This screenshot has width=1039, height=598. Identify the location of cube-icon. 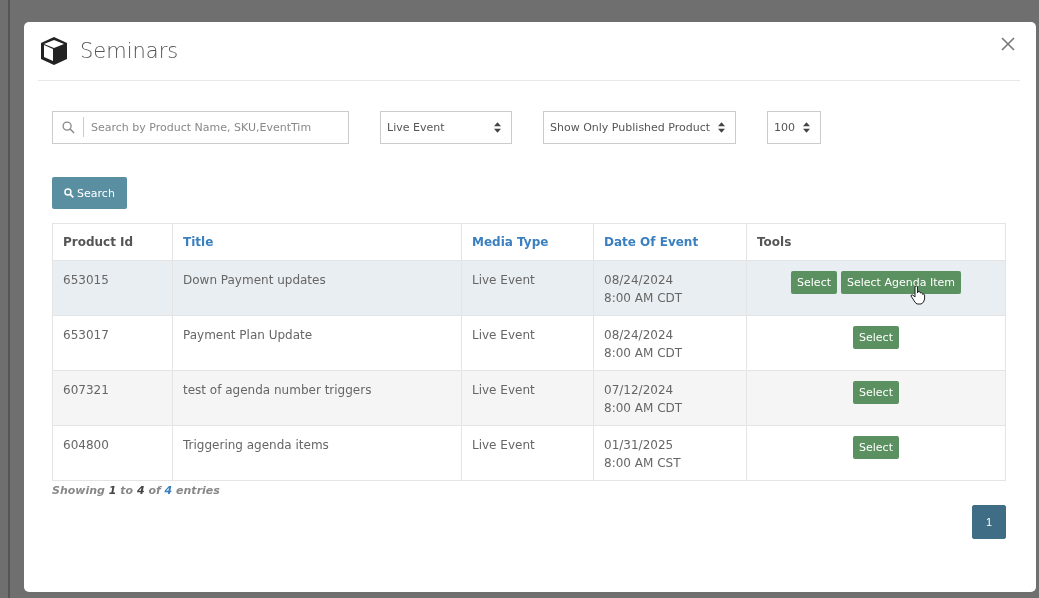
(54, 51).